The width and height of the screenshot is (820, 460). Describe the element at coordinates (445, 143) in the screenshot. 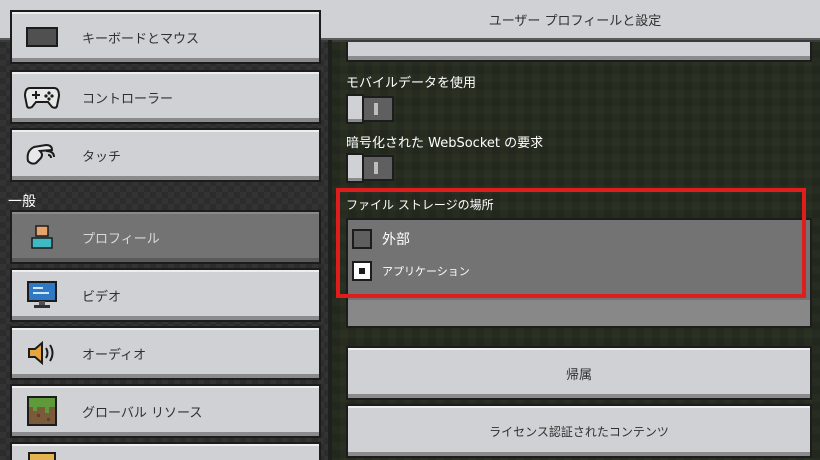

I see `websocket-label: 暗号化された WebSocket の要求` at that location.